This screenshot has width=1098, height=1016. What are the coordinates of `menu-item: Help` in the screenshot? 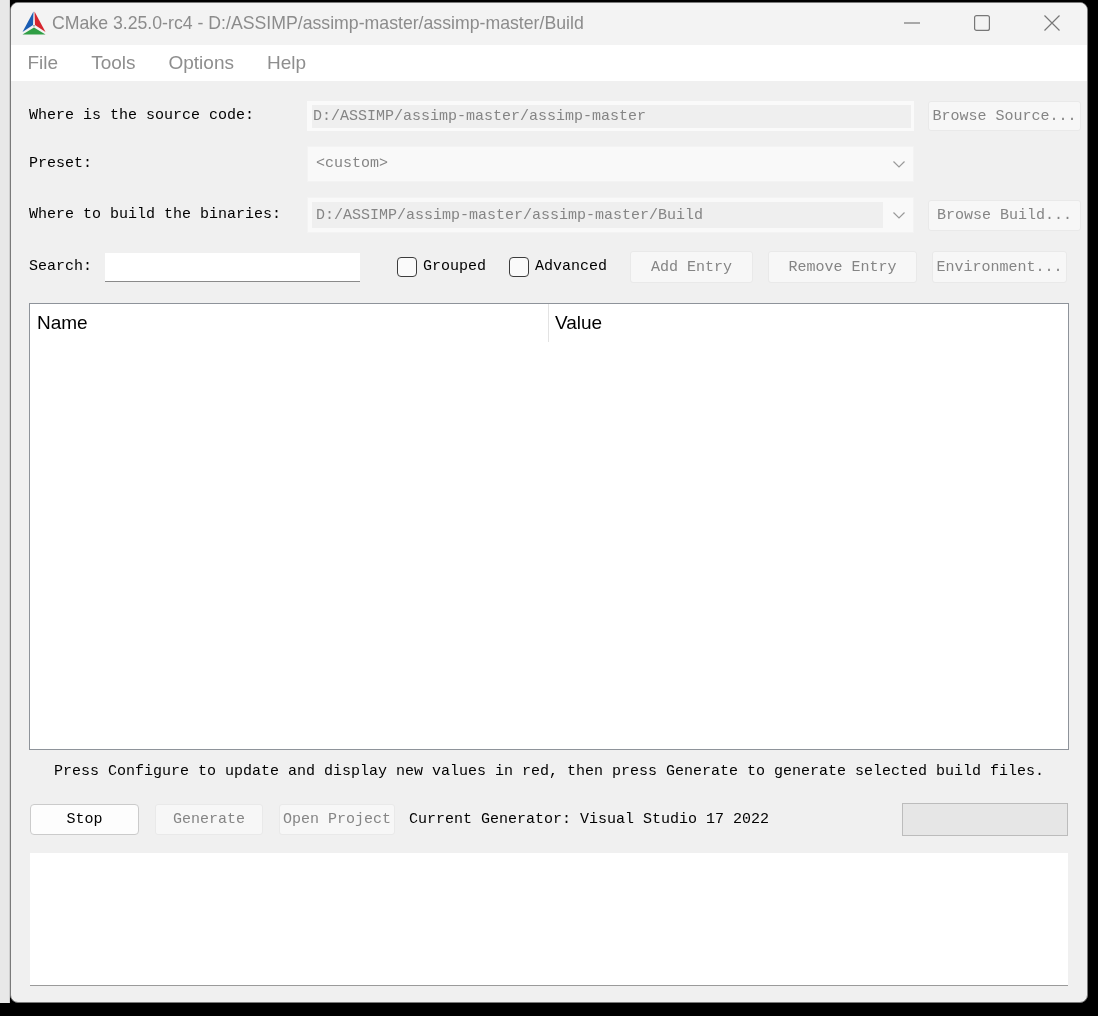 It's located at (286, 63).